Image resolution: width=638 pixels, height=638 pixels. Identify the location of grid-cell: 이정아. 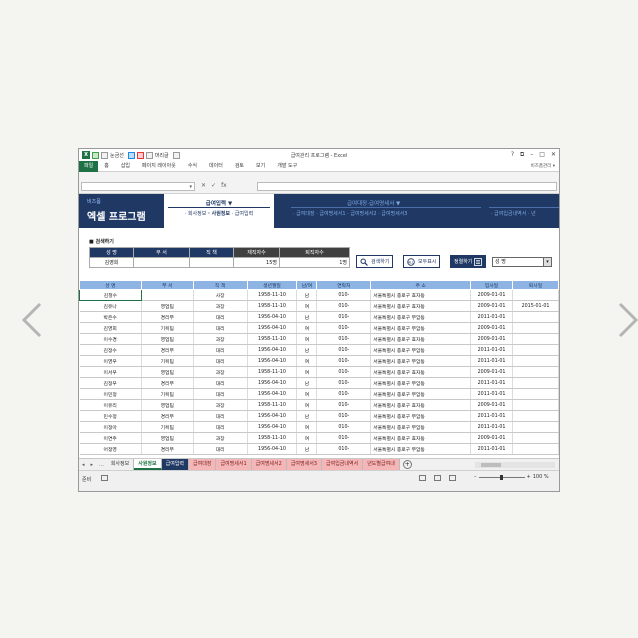
(110, 427).